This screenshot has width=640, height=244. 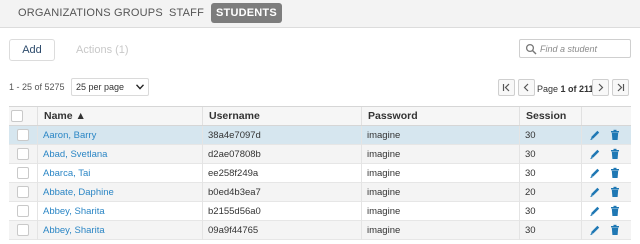 I want to click on tab-organizations: ORGANIZATIONS, so click(x=64, y=13).